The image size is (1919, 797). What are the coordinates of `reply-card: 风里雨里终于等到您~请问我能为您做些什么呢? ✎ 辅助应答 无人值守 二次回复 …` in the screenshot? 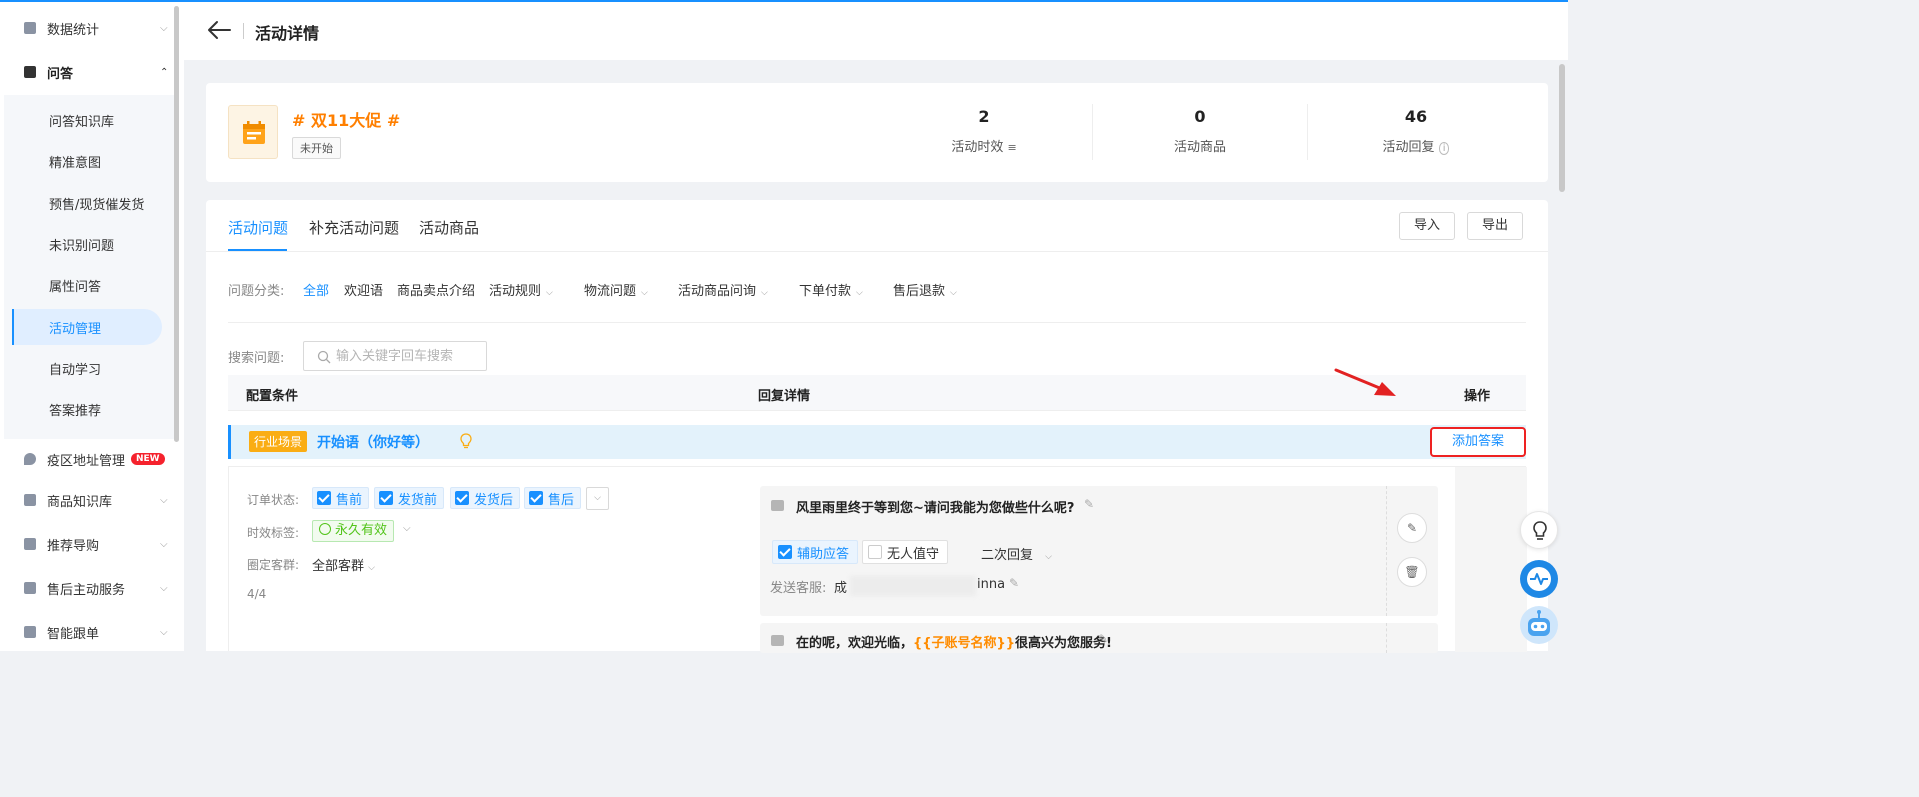 It's located at (1099, 551).